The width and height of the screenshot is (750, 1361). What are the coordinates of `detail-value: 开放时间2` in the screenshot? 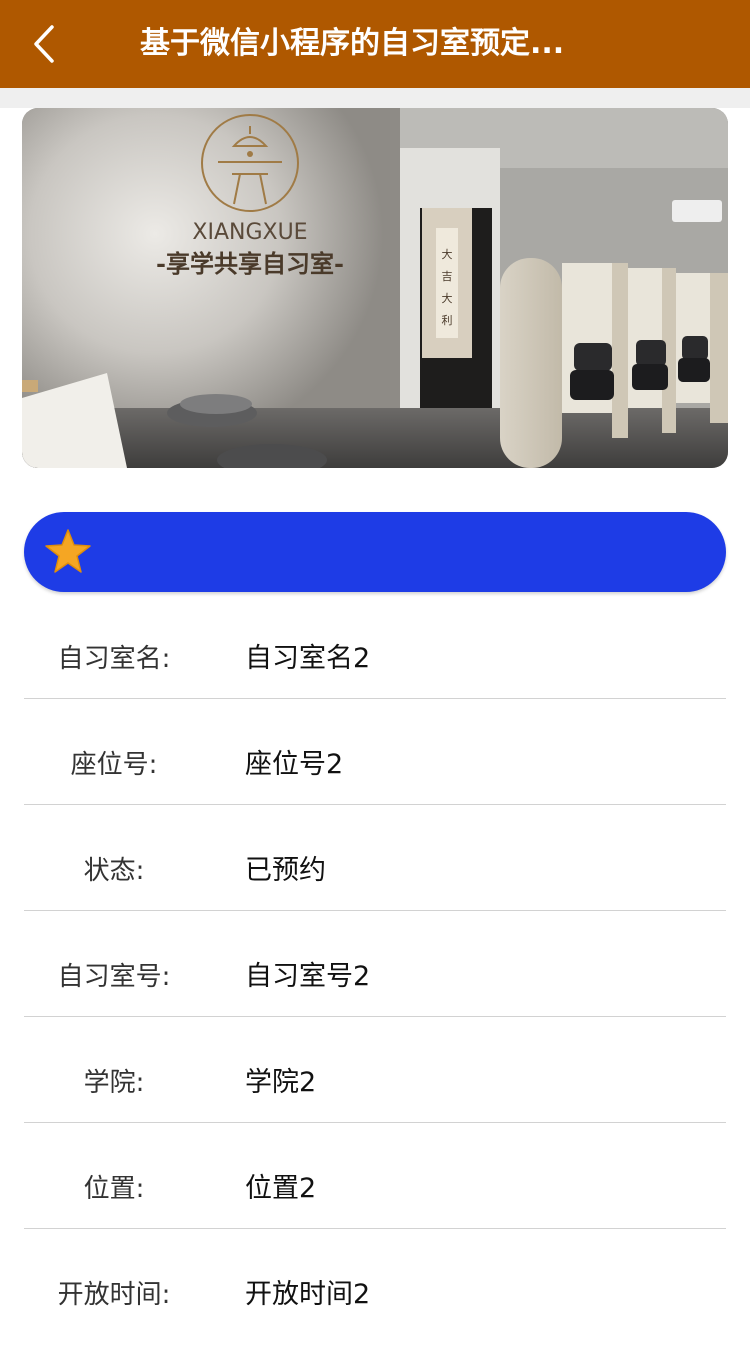 It's located at (308, 1294).